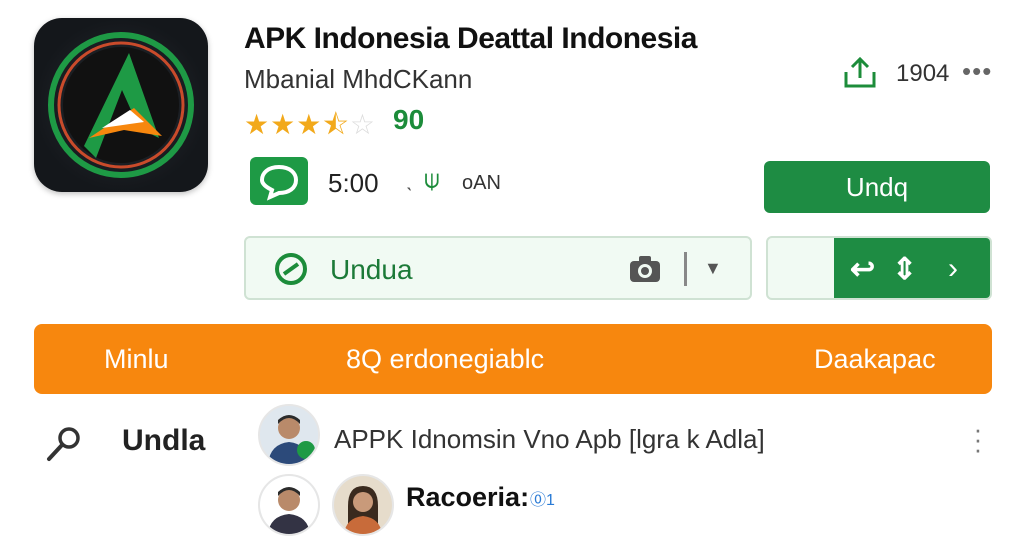  What do you see at coordinates (362, 124) in the screenshot?
I see `star-empty-icon: ☆` at bounding box center [362, 124].